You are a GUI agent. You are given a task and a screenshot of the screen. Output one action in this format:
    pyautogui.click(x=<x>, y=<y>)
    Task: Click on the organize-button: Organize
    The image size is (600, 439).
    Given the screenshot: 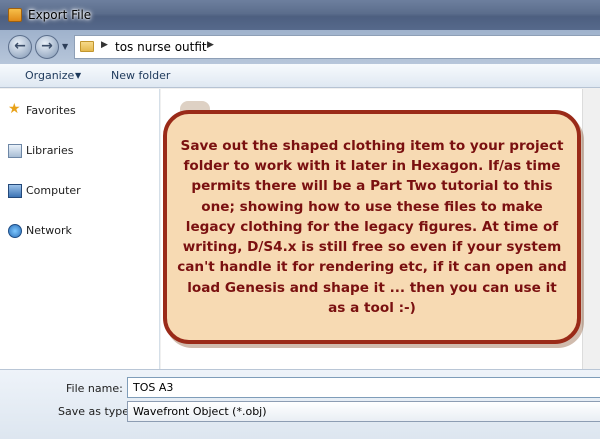 What is the action you would take?
    pyautogui.click(x=49, y=75)
    